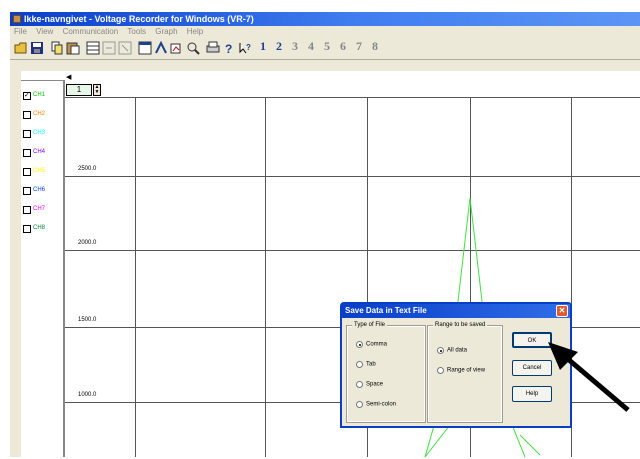  What do you see at coordinates (27, 133) in the screenshot?
I see `ch3-checkbox` at bounding box center [27, 133].